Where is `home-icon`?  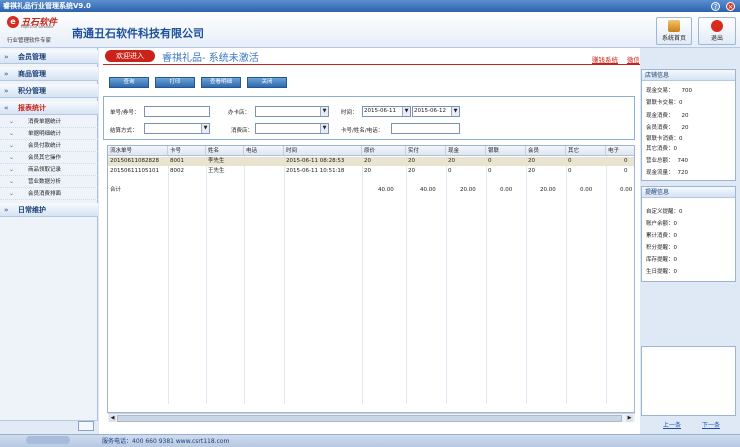
home-icon is located at coordinates (674, 26).